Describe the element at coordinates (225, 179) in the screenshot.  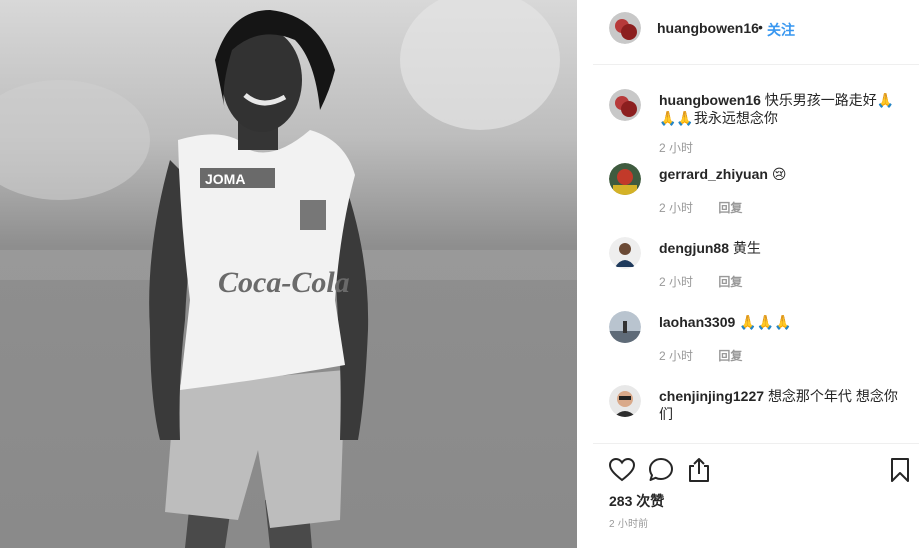
I see `jersey-brand-text: JOMA` at that location.